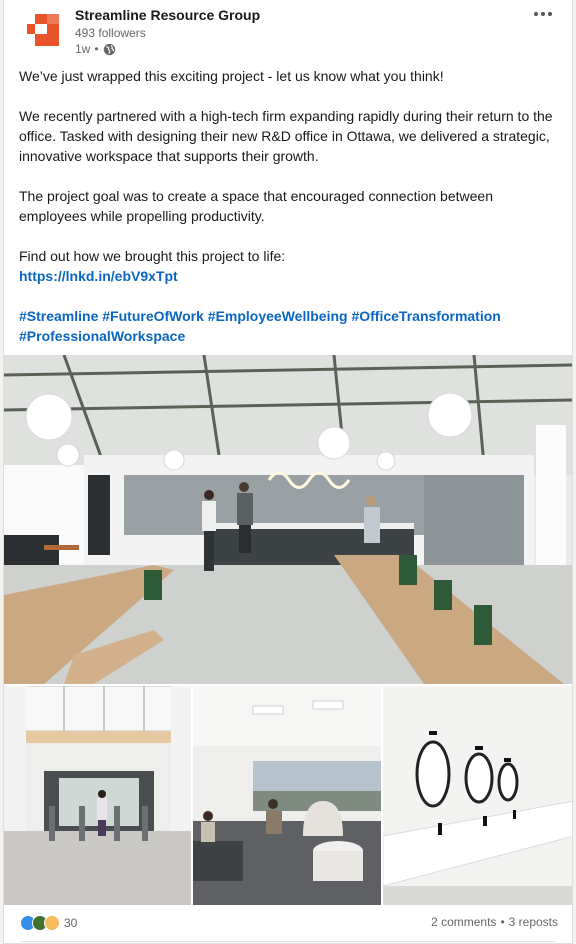  What do you see at coordinates (71, 923) in the screenshot?
I see `reaction-count: 30` at bounding box center [71, 923].